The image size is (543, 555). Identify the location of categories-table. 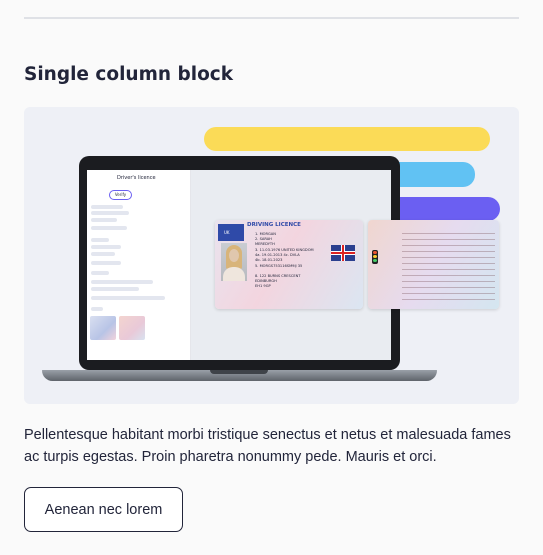
(448, 264).